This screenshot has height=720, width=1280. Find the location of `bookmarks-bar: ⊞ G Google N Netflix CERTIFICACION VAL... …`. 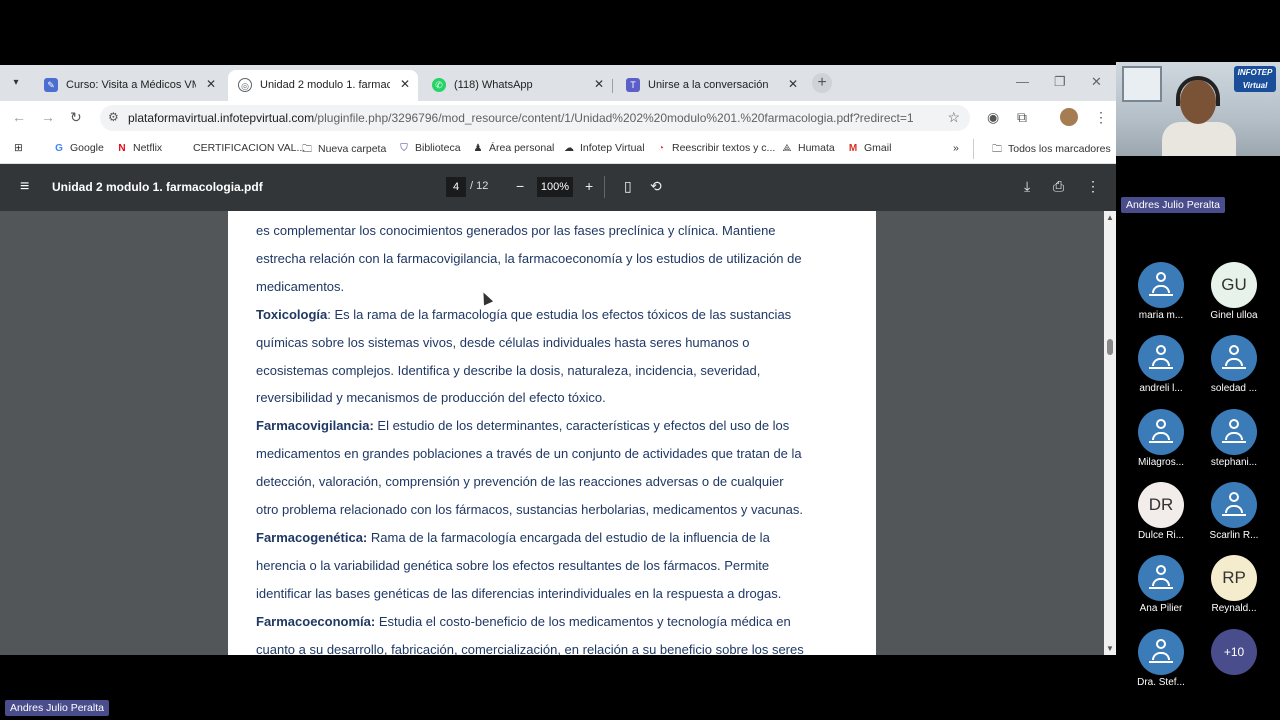

bookmarks-bar: ⊞ G Google N Netflix CERTIFICACION VAL... … is located at coordinates (558, 149).